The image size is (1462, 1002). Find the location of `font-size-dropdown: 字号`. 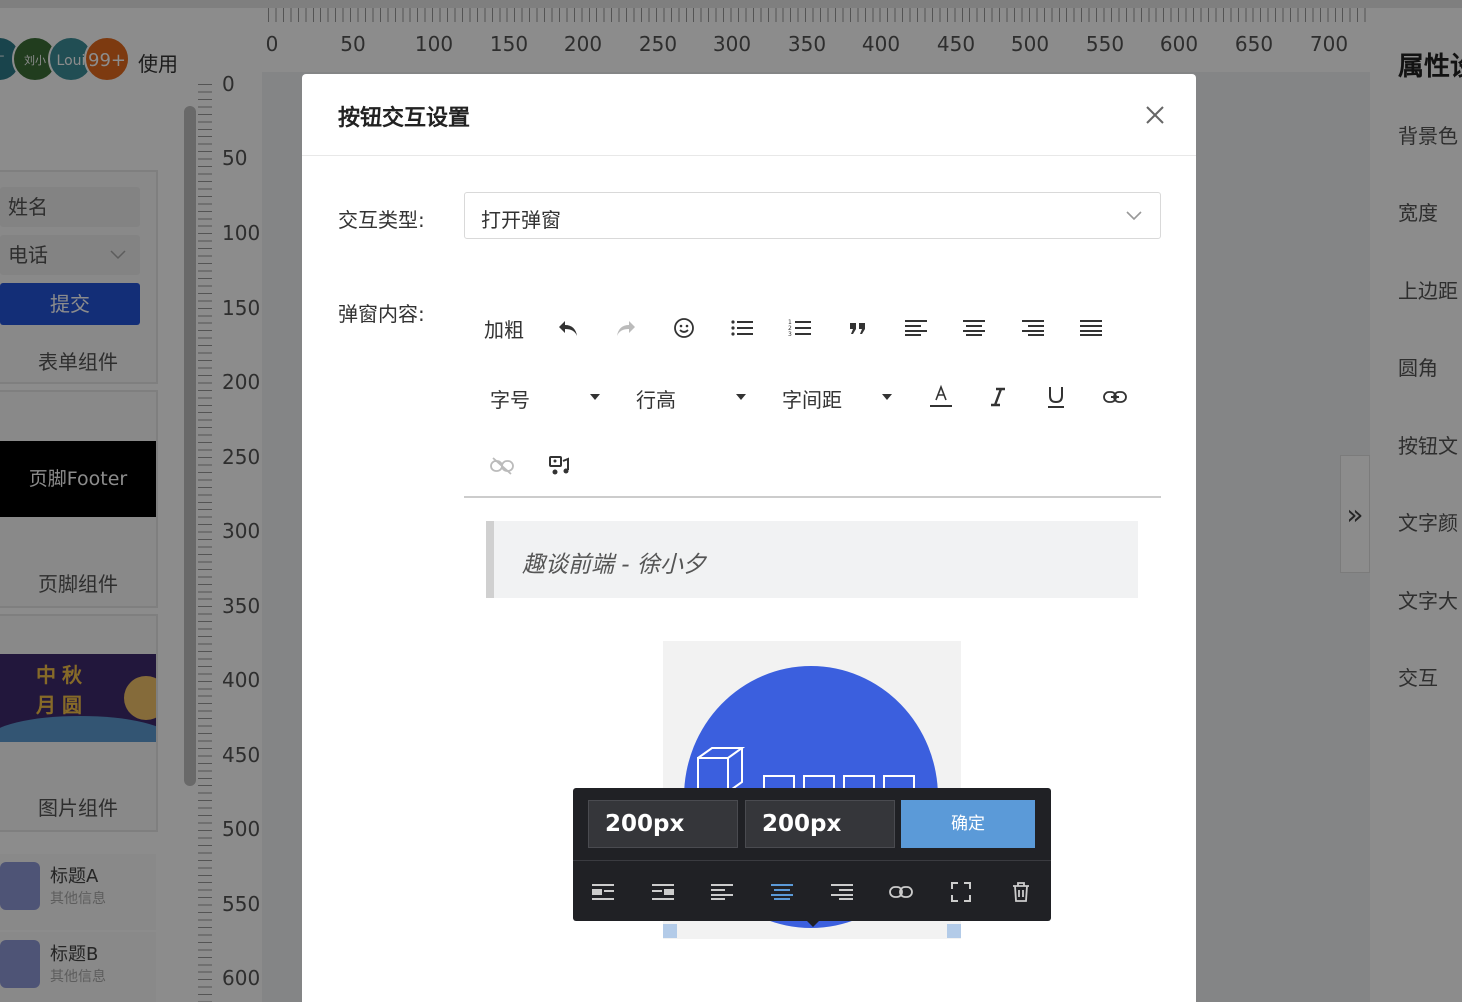

font-size-dropdown: 字号 is located at coordinates (510, 398).